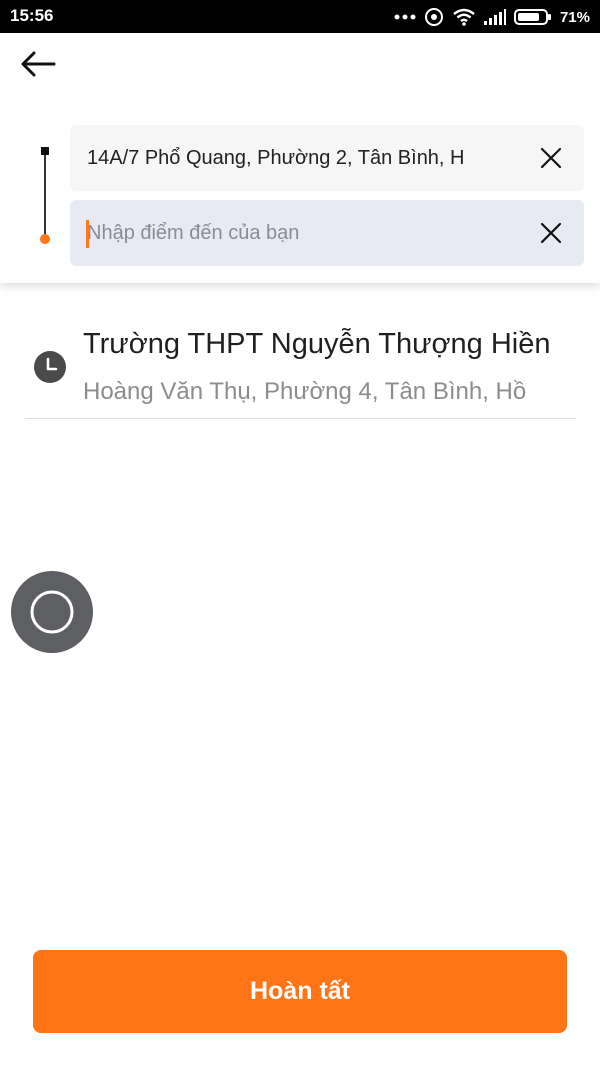 This screenshot has height=1067, width=600. Describe the element at coordinates (32, 15) in the screenshot. I see `status-time: 15:56` at that location.